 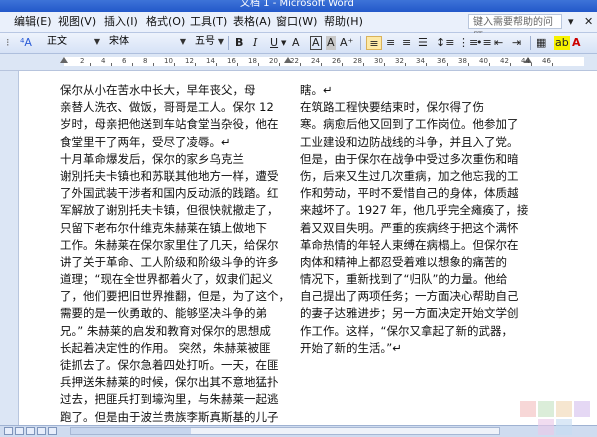 I want to click on bold-button: B, so click(x=239, y=43).